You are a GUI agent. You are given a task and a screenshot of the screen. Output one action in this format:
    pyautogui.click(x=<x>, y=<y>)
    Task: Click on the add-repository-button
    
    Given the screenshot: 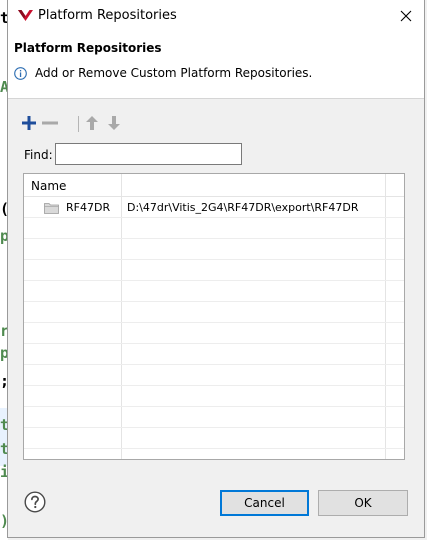 What is the action you would take?
    pyautogui.click(x=29, y=123)
    